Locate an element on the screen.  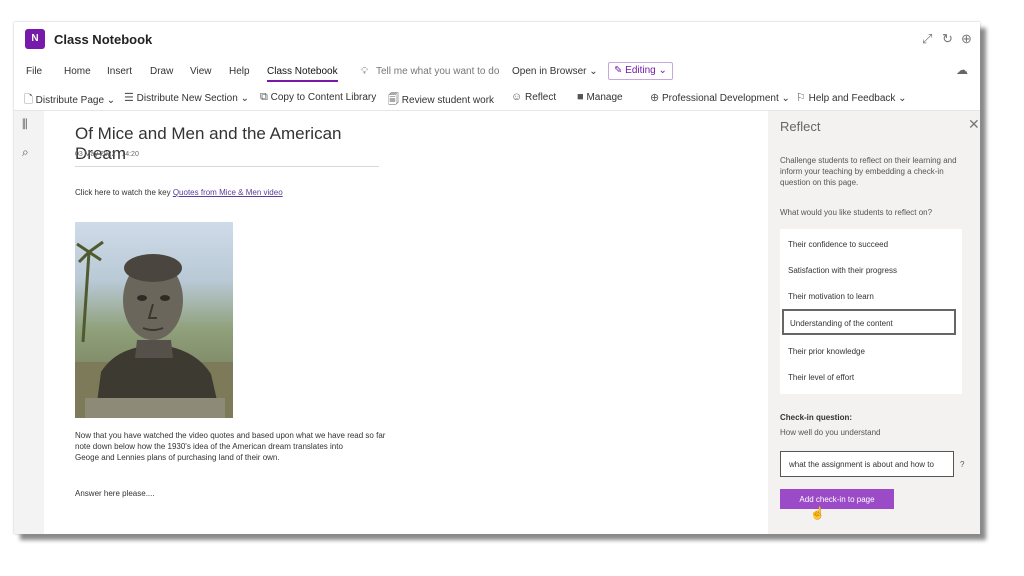
reflect-option-motivation: Their motivation to learn is located at coordinates (831, 296).